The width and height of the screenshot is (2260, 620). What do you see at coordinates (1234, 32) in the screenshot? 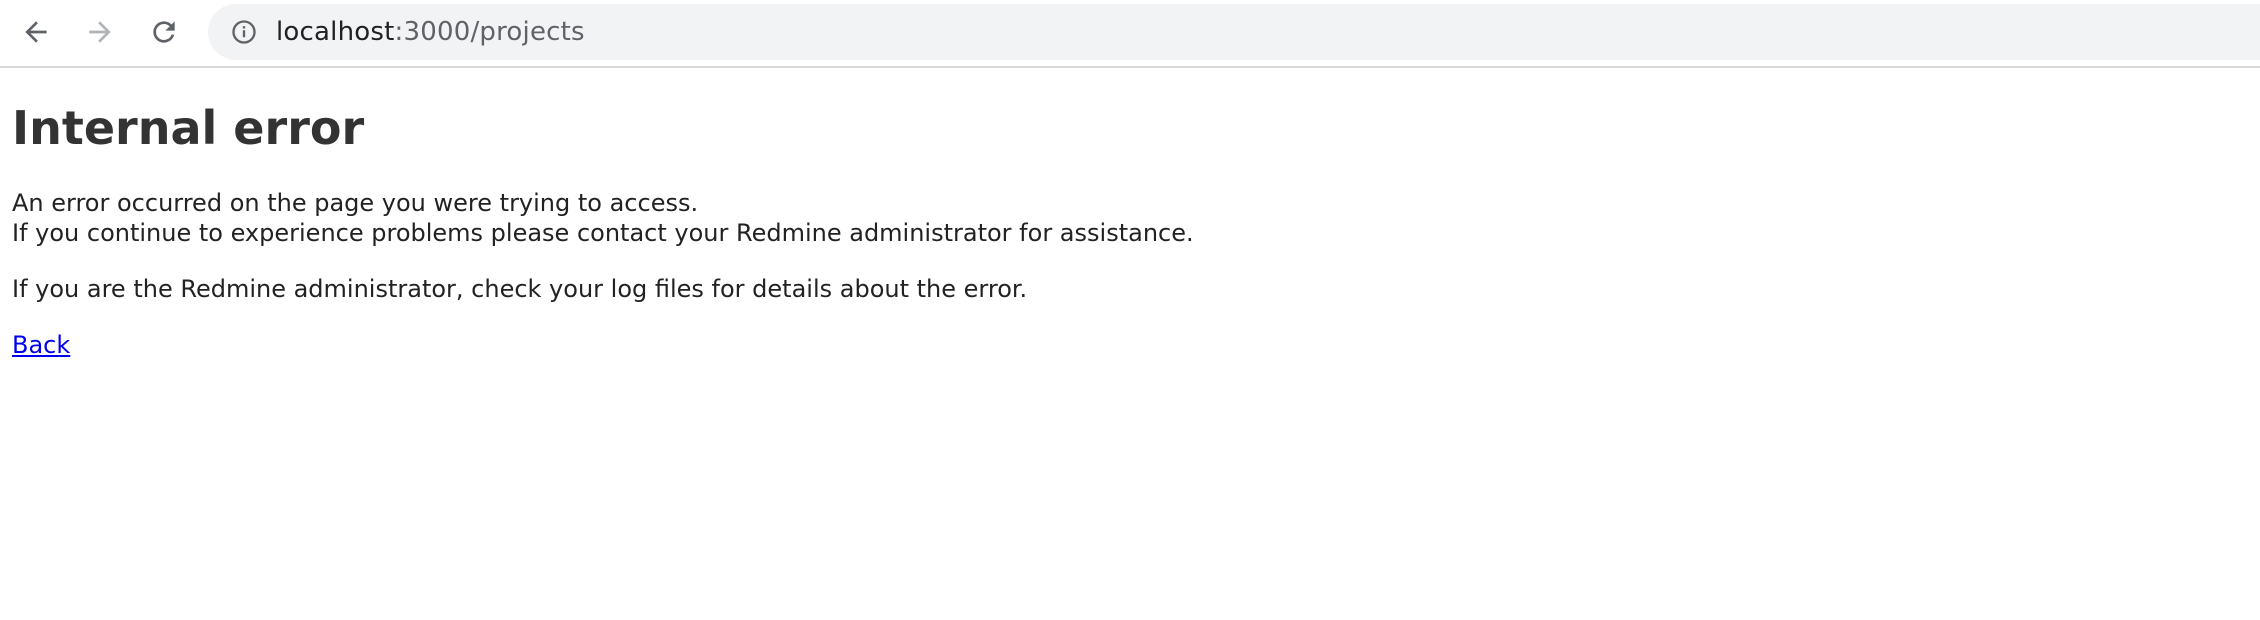
I see `address-bar: localhost:3000/projects` at bounding box center [1234, 32].